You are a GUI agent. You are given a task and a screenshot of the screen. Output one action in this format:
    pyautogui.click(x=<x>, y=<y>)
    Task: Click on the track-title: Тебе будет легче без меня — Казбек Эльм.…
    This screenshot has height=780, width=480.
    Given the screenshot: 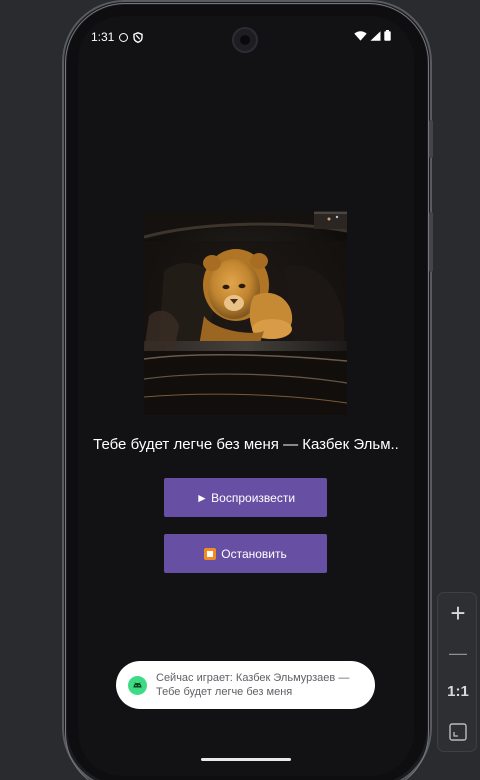 What is the action you would take?
    pyautogui.click(x=246, y=444)
    